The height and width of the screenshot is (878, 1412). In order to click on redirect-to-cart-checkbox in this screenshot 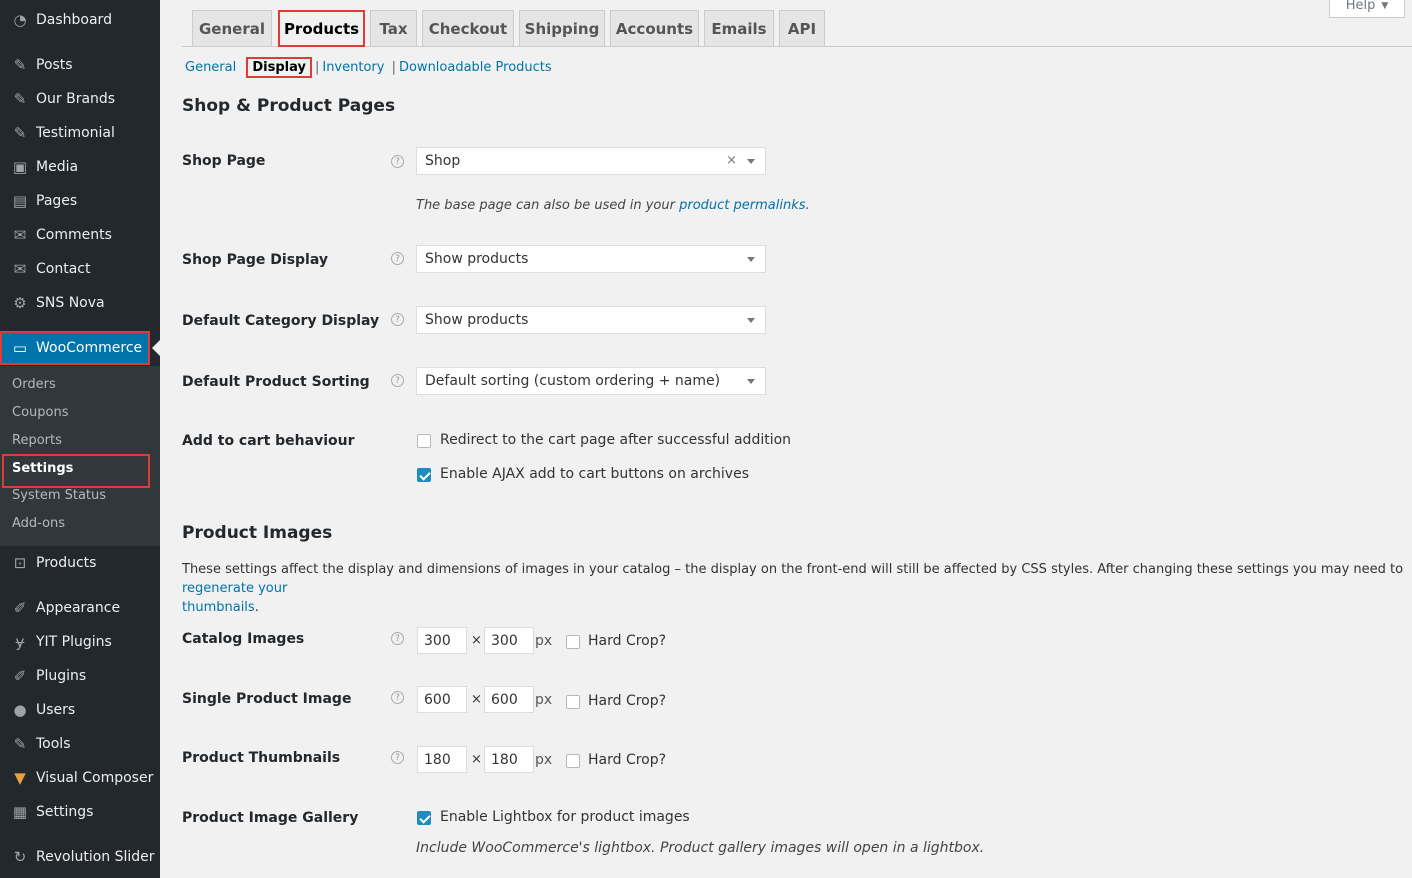, I will do `click(424, 441)`.